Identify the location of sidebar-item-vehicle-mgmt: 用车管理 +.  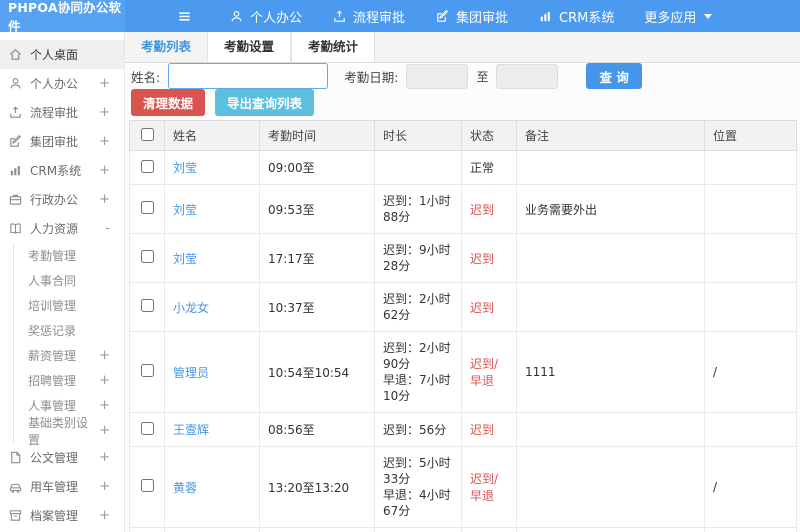
(62, 486).